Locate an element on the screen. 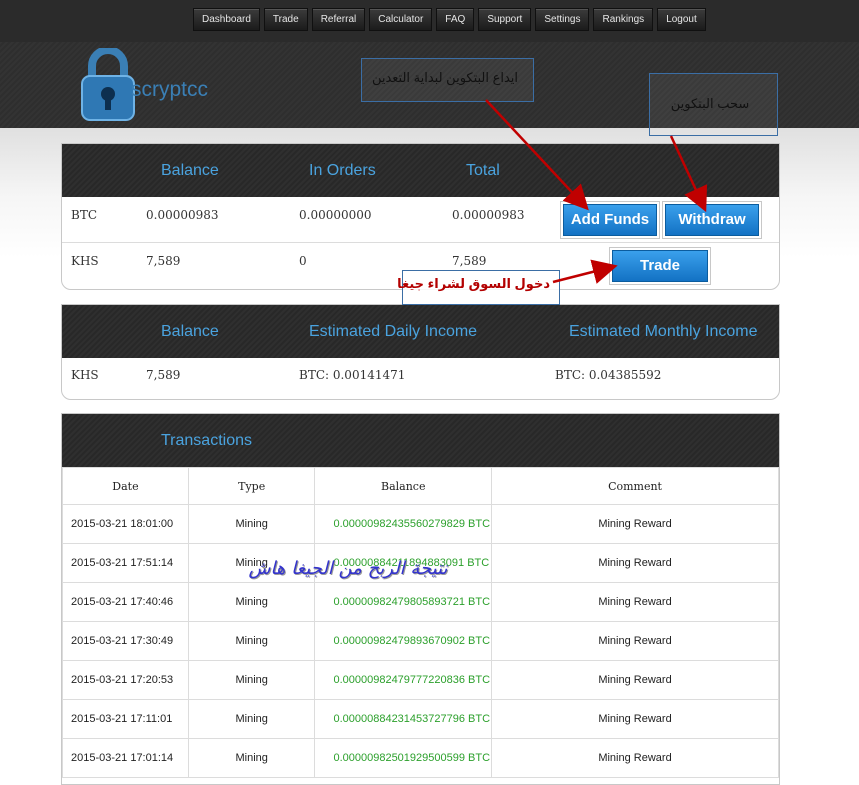 This screenshot has height=785, width=859. daily-income-value: BTC: 0.00141471 is located at coordinates (352, 375).